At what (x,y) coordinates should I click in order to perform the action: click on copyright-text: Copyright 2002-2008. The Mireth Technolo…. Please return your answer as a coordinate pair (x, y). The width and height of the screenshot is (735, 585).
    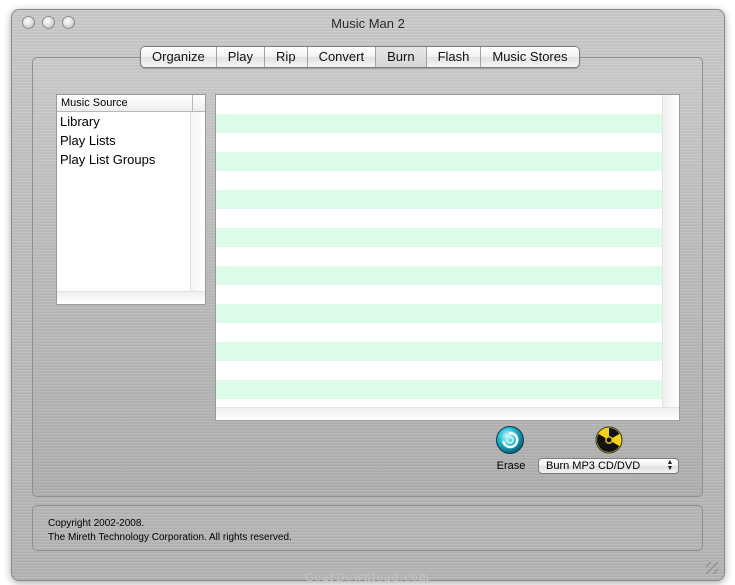
    Looking at the image, I should click on (170, 531).